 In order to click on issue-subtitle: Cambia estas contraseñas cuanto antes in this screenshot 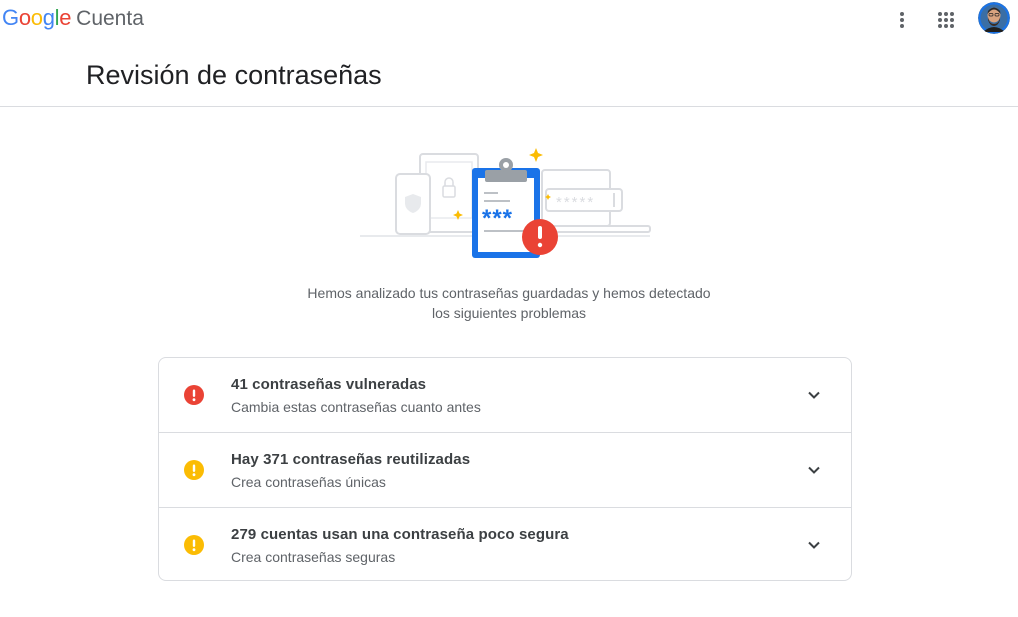, I will do `click(356, 407)`.